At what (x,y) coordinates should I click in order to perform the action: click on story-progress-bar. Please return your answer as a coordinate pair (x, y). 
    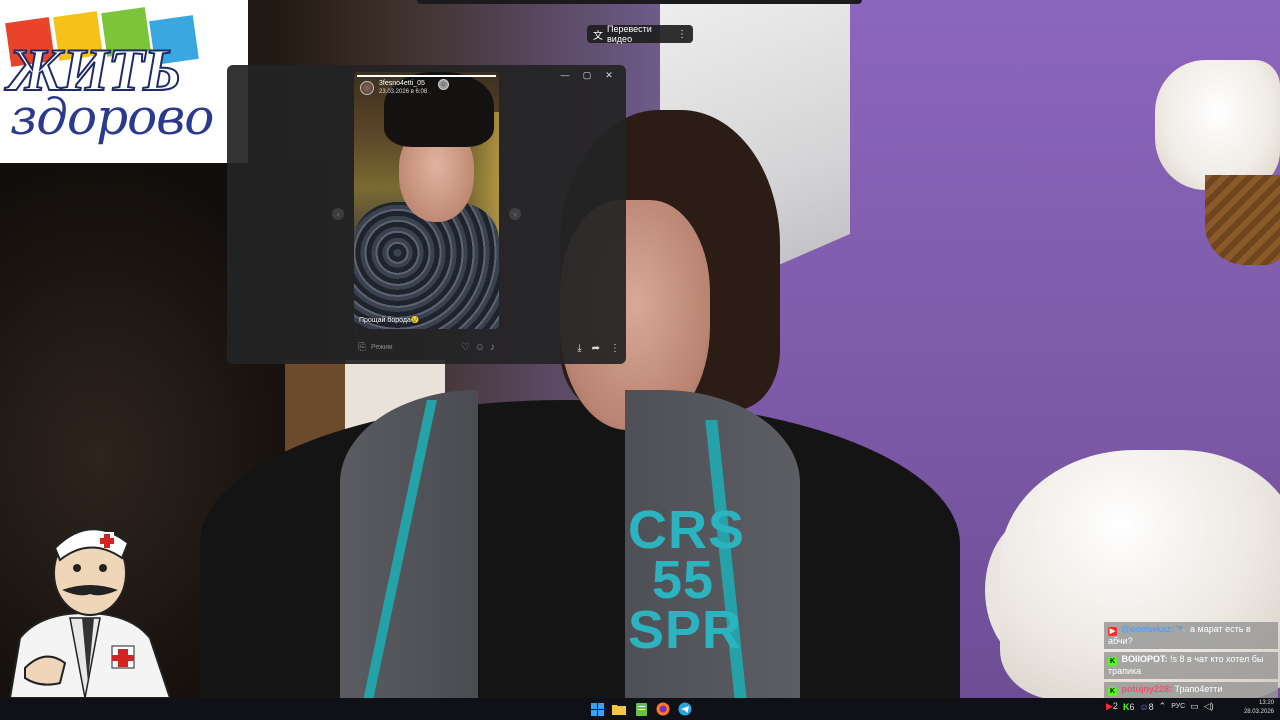
    Looking at the image, I should click on (426, 76).